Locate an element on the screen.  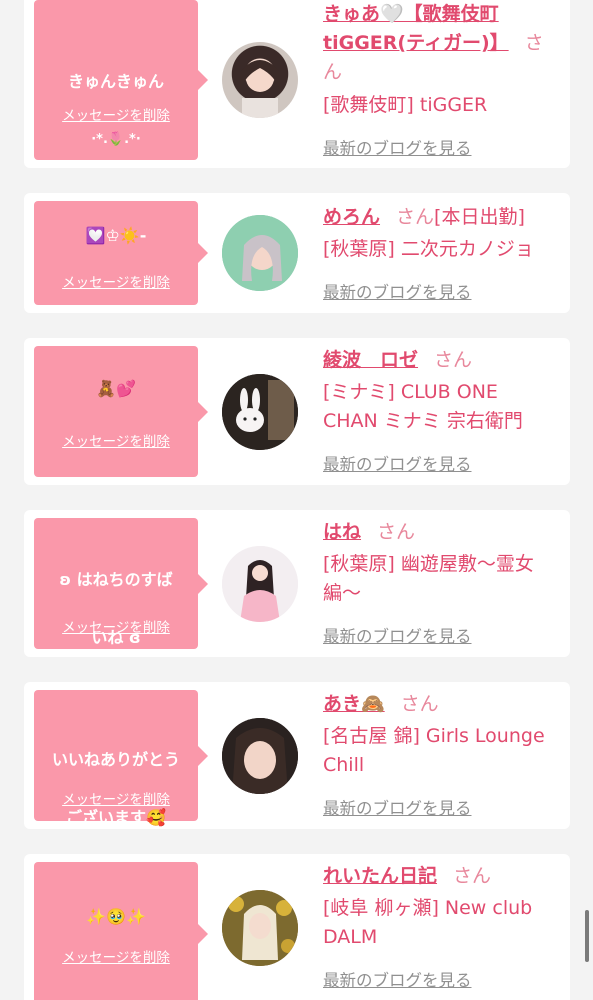
message-bubble: ʚ はねちのすば いね ɞ メッセージを削除 is located at coordinates (121, 583).